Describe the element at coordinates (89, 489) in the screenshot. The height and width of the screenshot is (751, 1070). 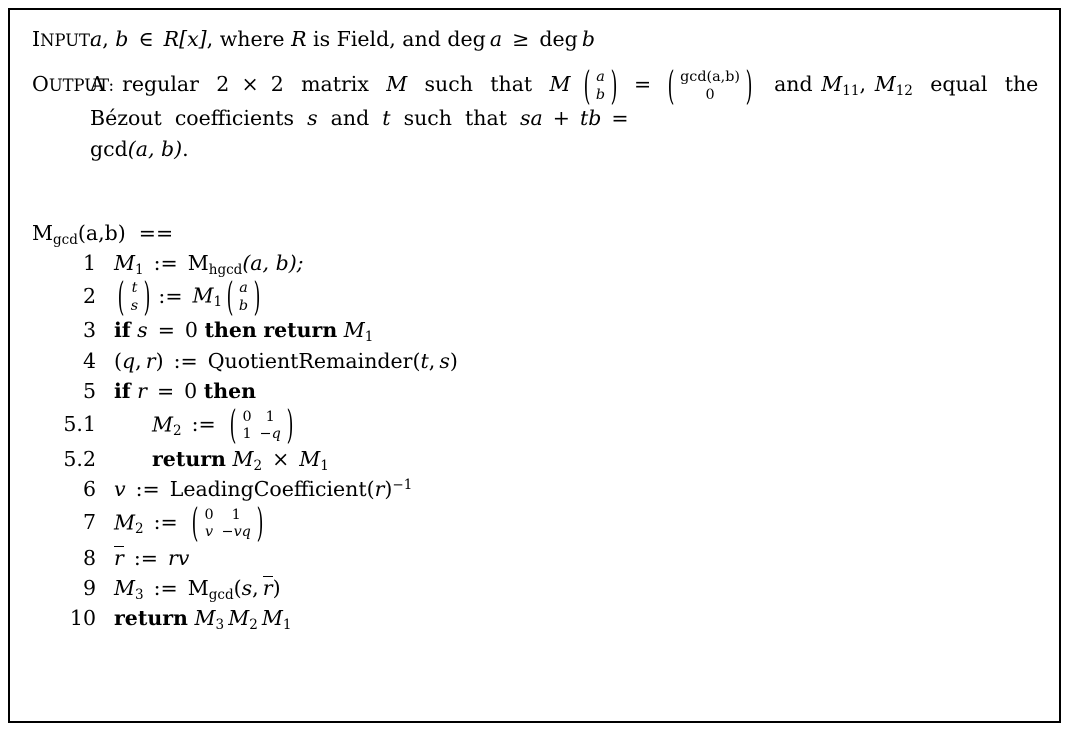
I see `step-number: 6` at that location.